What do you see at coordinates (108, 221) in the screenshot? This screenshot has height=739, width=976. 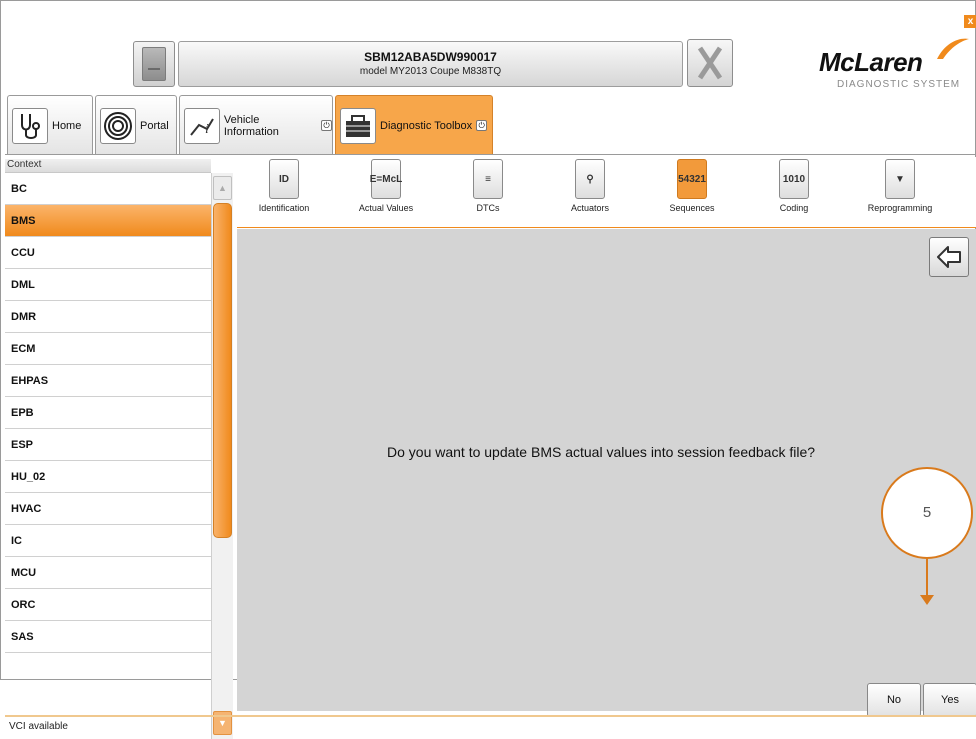 I see `context-item-bms: BMS` at bounding box center [108, 221].